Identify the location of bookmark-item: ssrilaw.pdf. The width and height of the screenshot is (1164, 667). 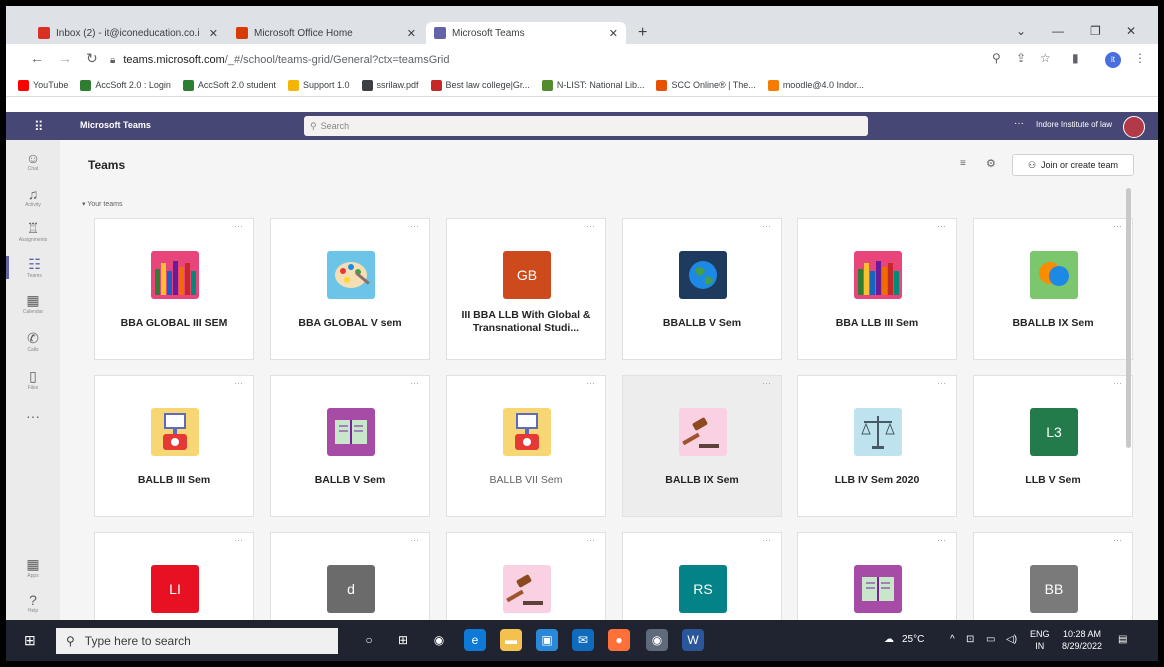
(390, 85).